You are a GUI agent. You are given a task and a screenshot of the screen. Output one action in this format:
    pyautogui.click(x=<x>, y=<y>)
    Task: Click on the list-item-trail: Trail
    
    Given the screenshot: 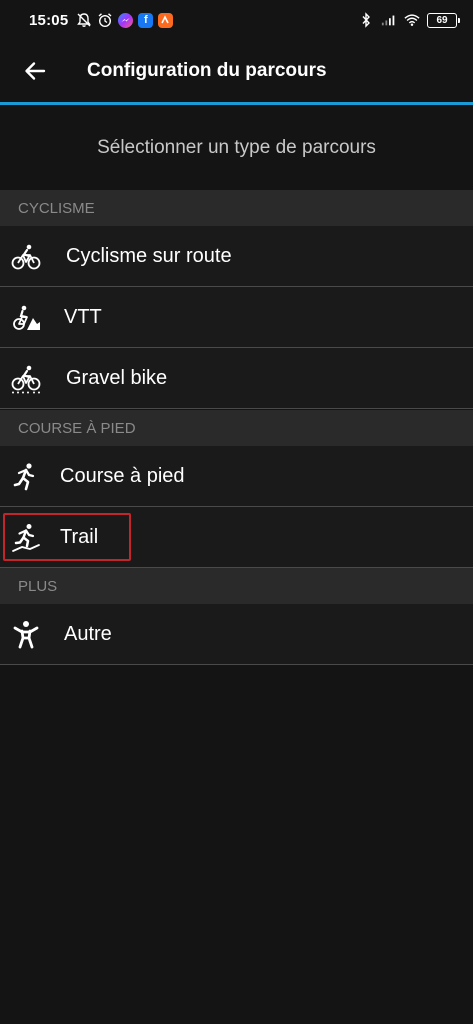 What is the action you would take?
    pyautogui.click(x=236, y=537)
    